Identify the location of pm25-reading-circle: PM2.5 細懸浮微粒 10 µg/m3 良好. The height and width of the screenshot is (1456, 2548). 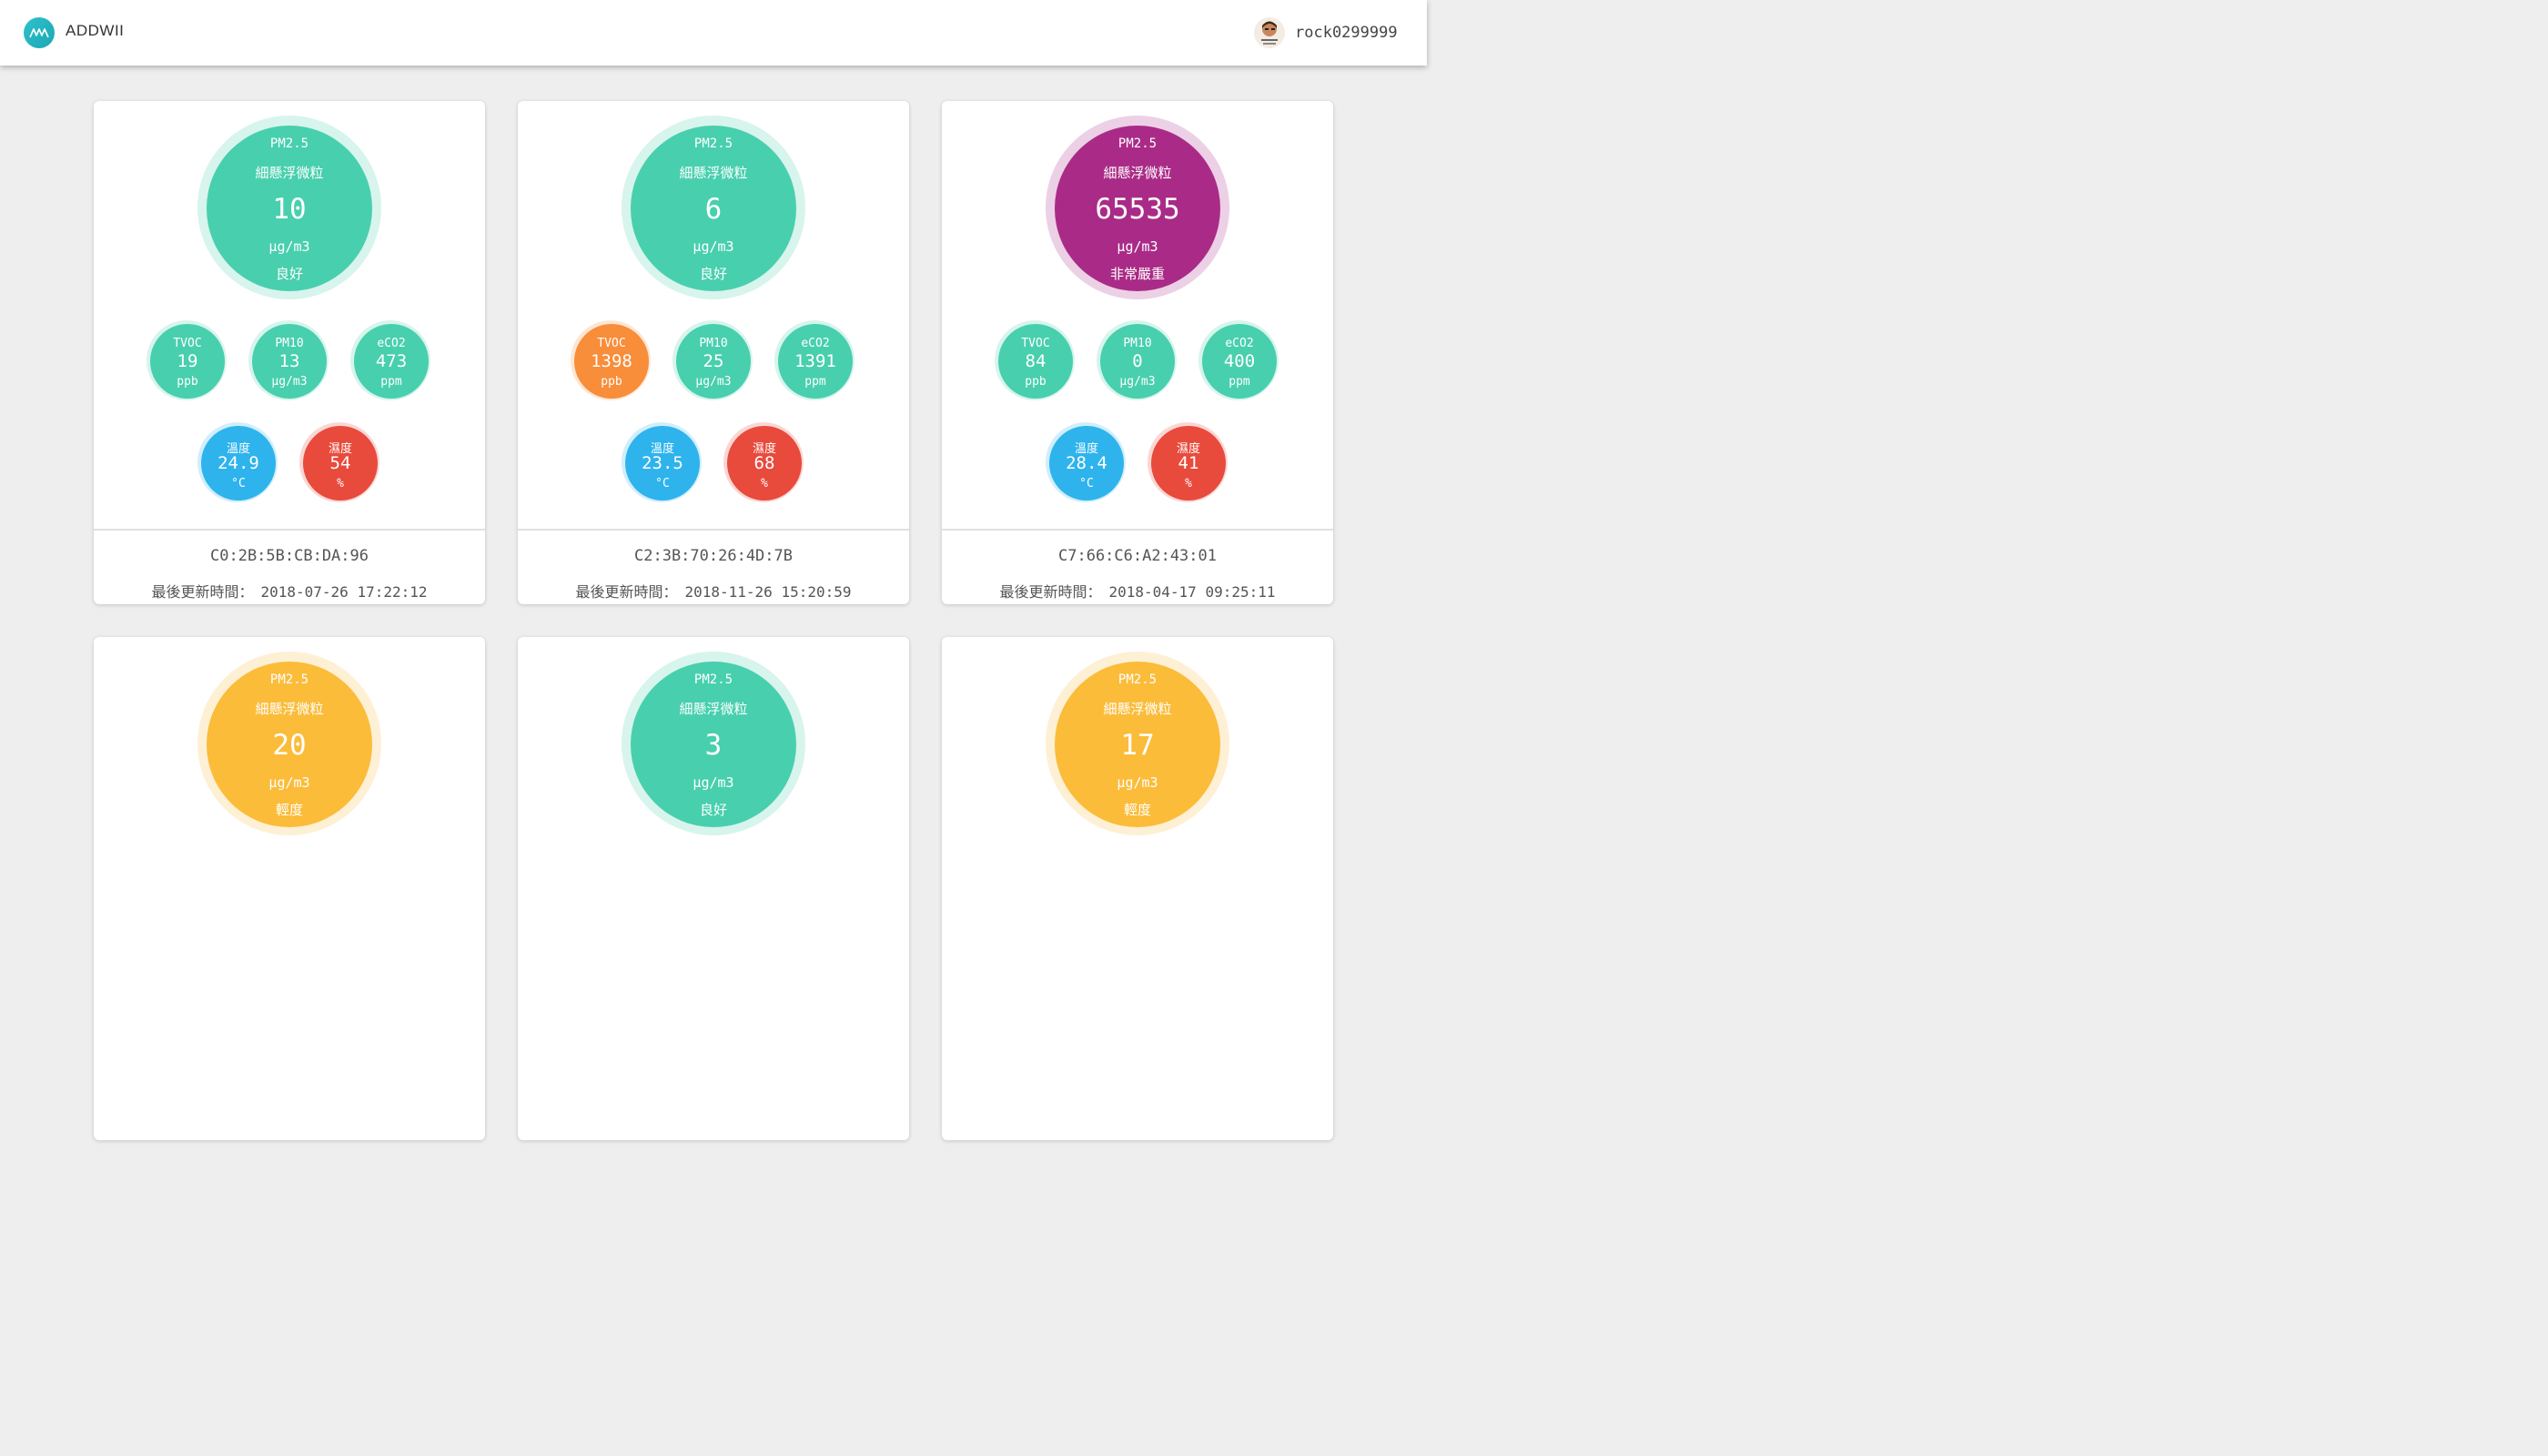
(289, 209).